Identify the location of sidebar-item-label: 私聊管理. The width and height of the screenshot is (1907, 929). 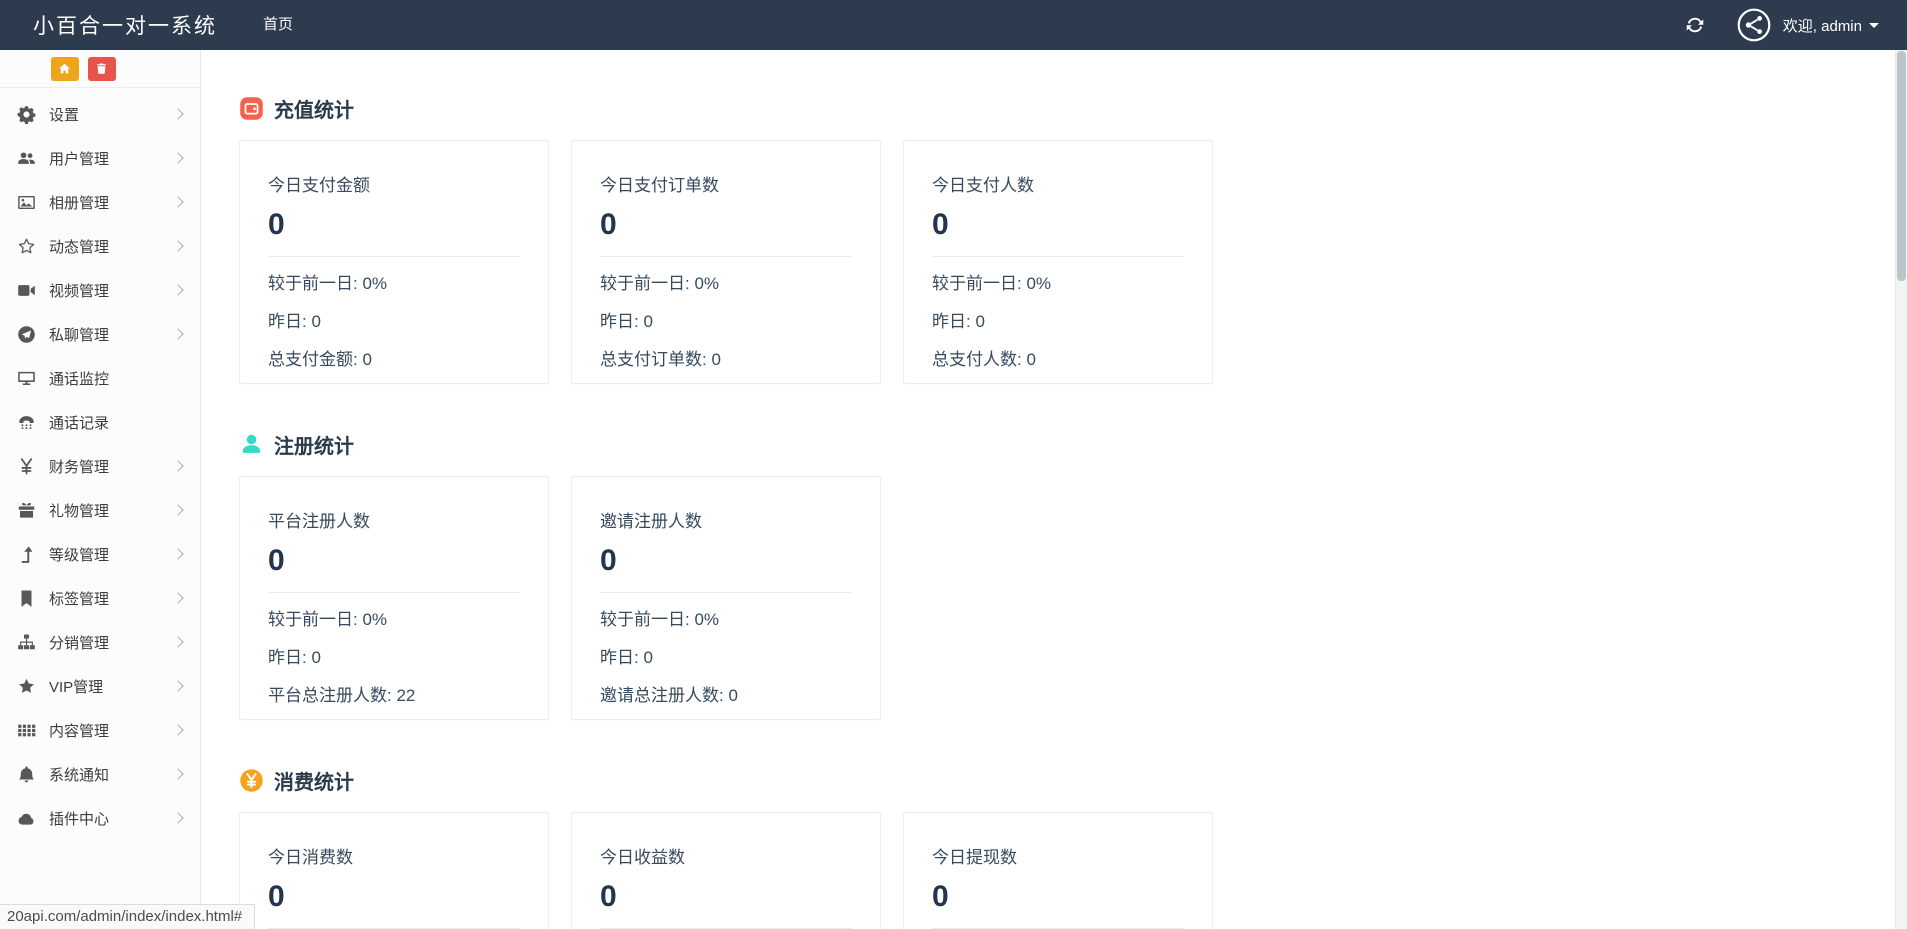
(79, 335).